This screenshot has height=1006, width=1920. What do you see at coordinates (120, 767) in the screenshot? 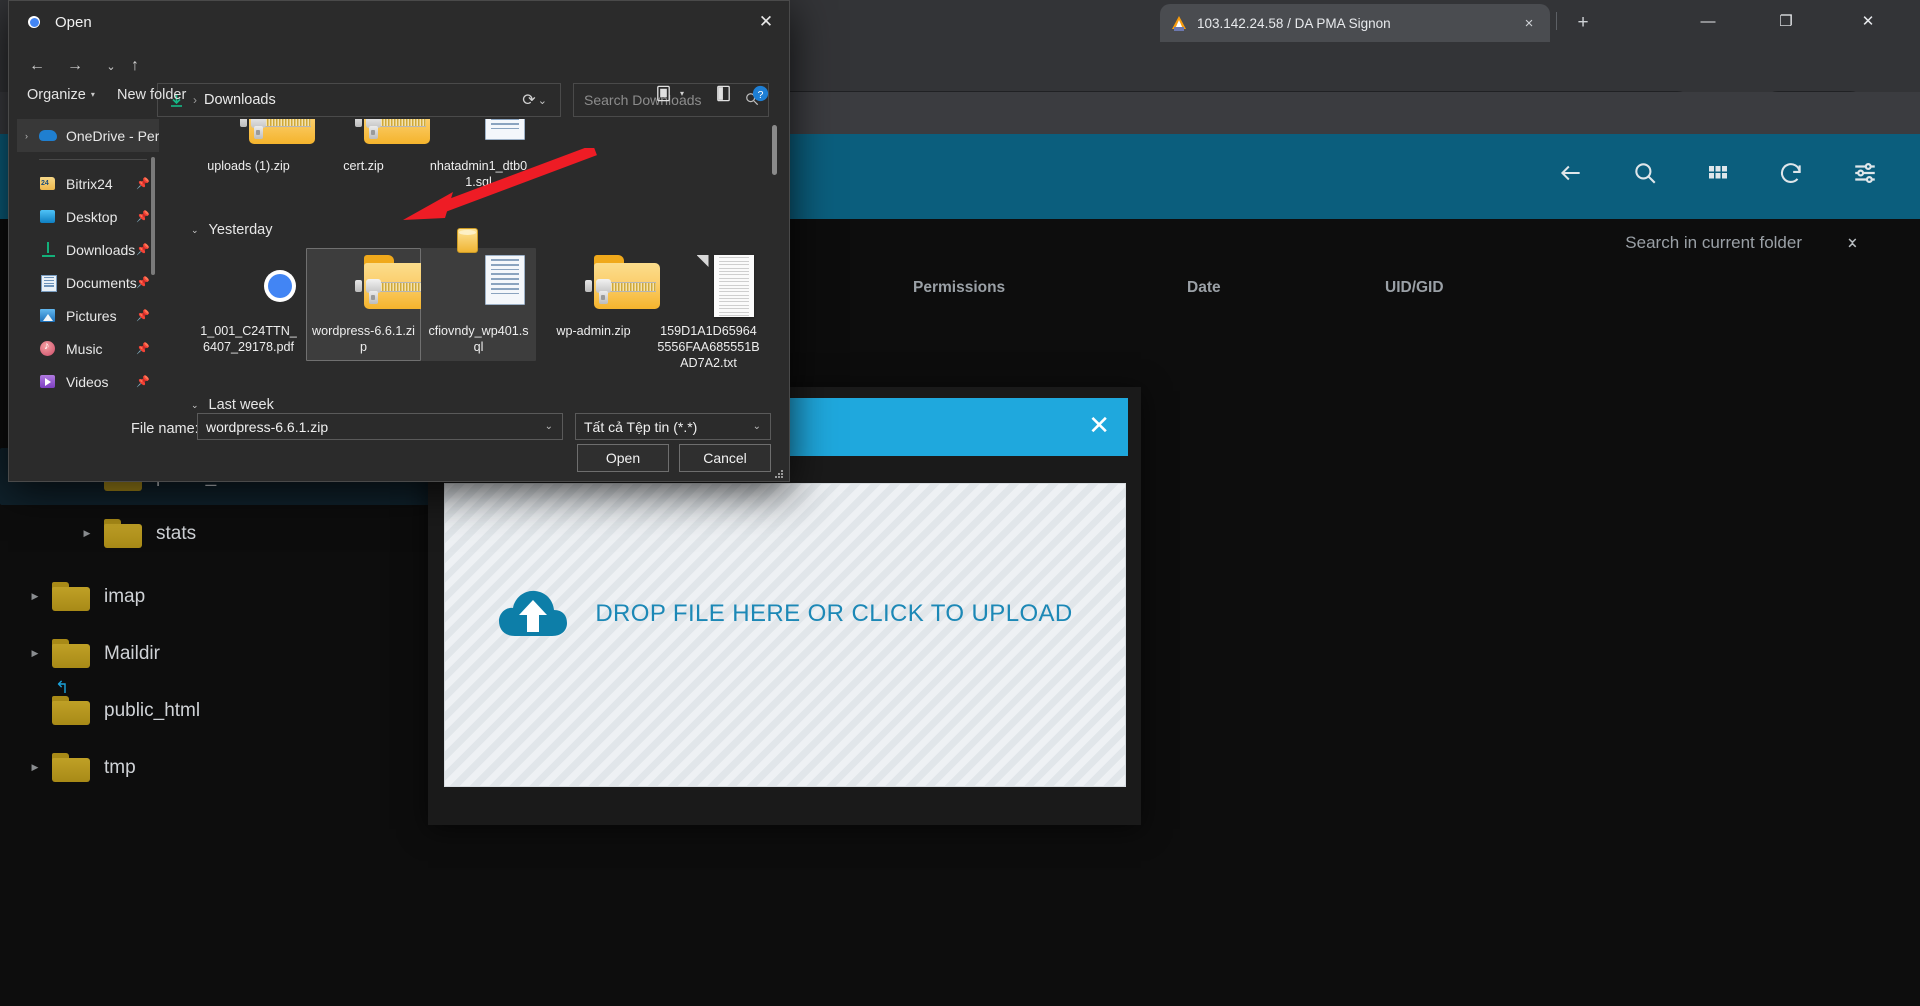
I see `tree-item-label: tmp` at bounding box center [120, 767].